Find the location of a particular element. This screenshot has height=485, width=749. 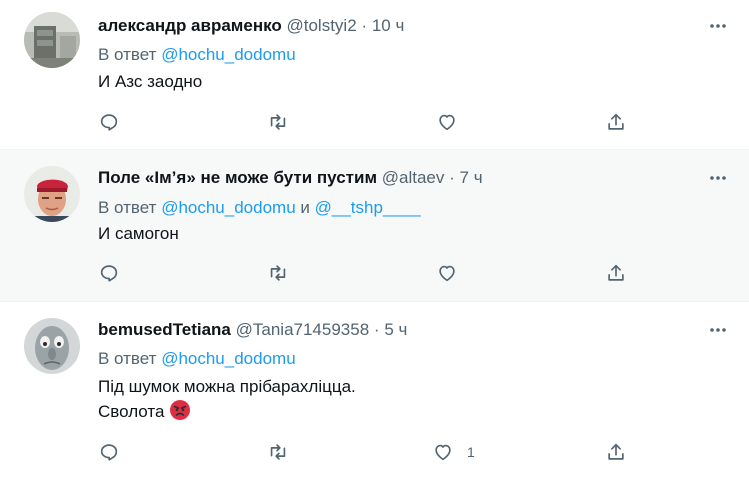

angry-face-emoji is located at coordinates (180, 410).